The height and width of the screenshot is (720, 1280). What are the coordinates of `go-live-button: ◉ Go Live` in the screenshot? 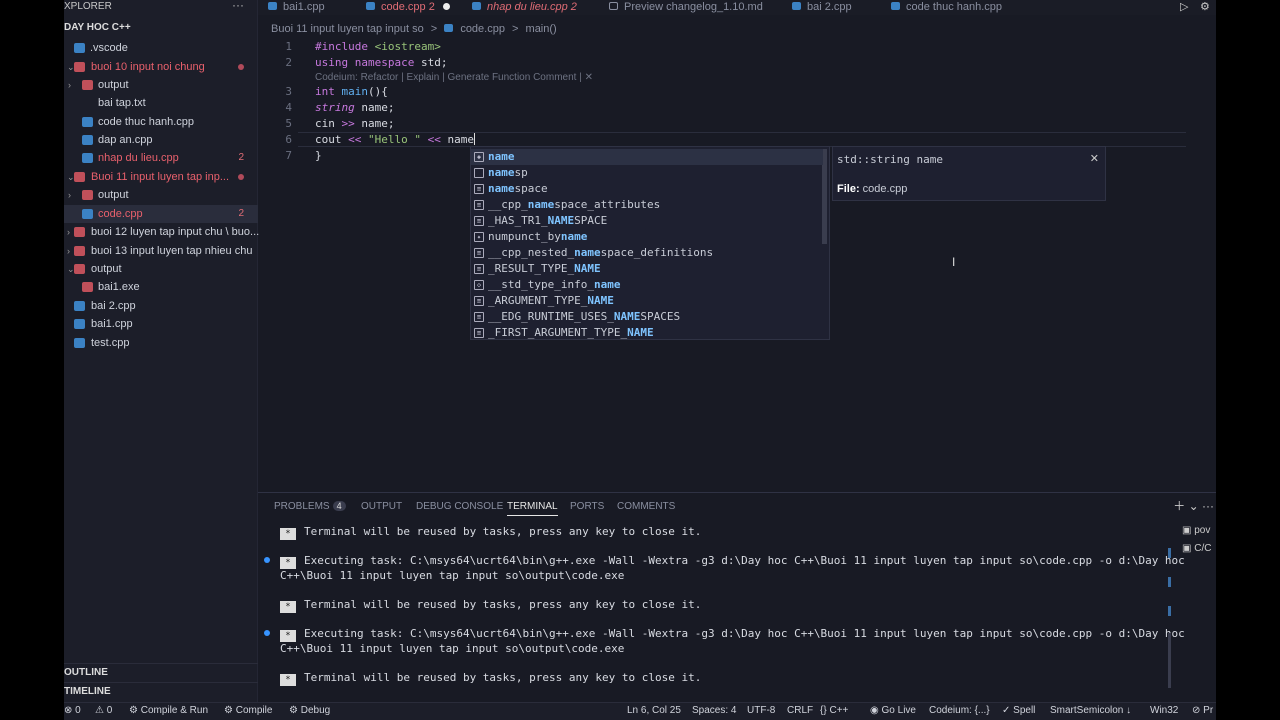 It's located at (893, 710).